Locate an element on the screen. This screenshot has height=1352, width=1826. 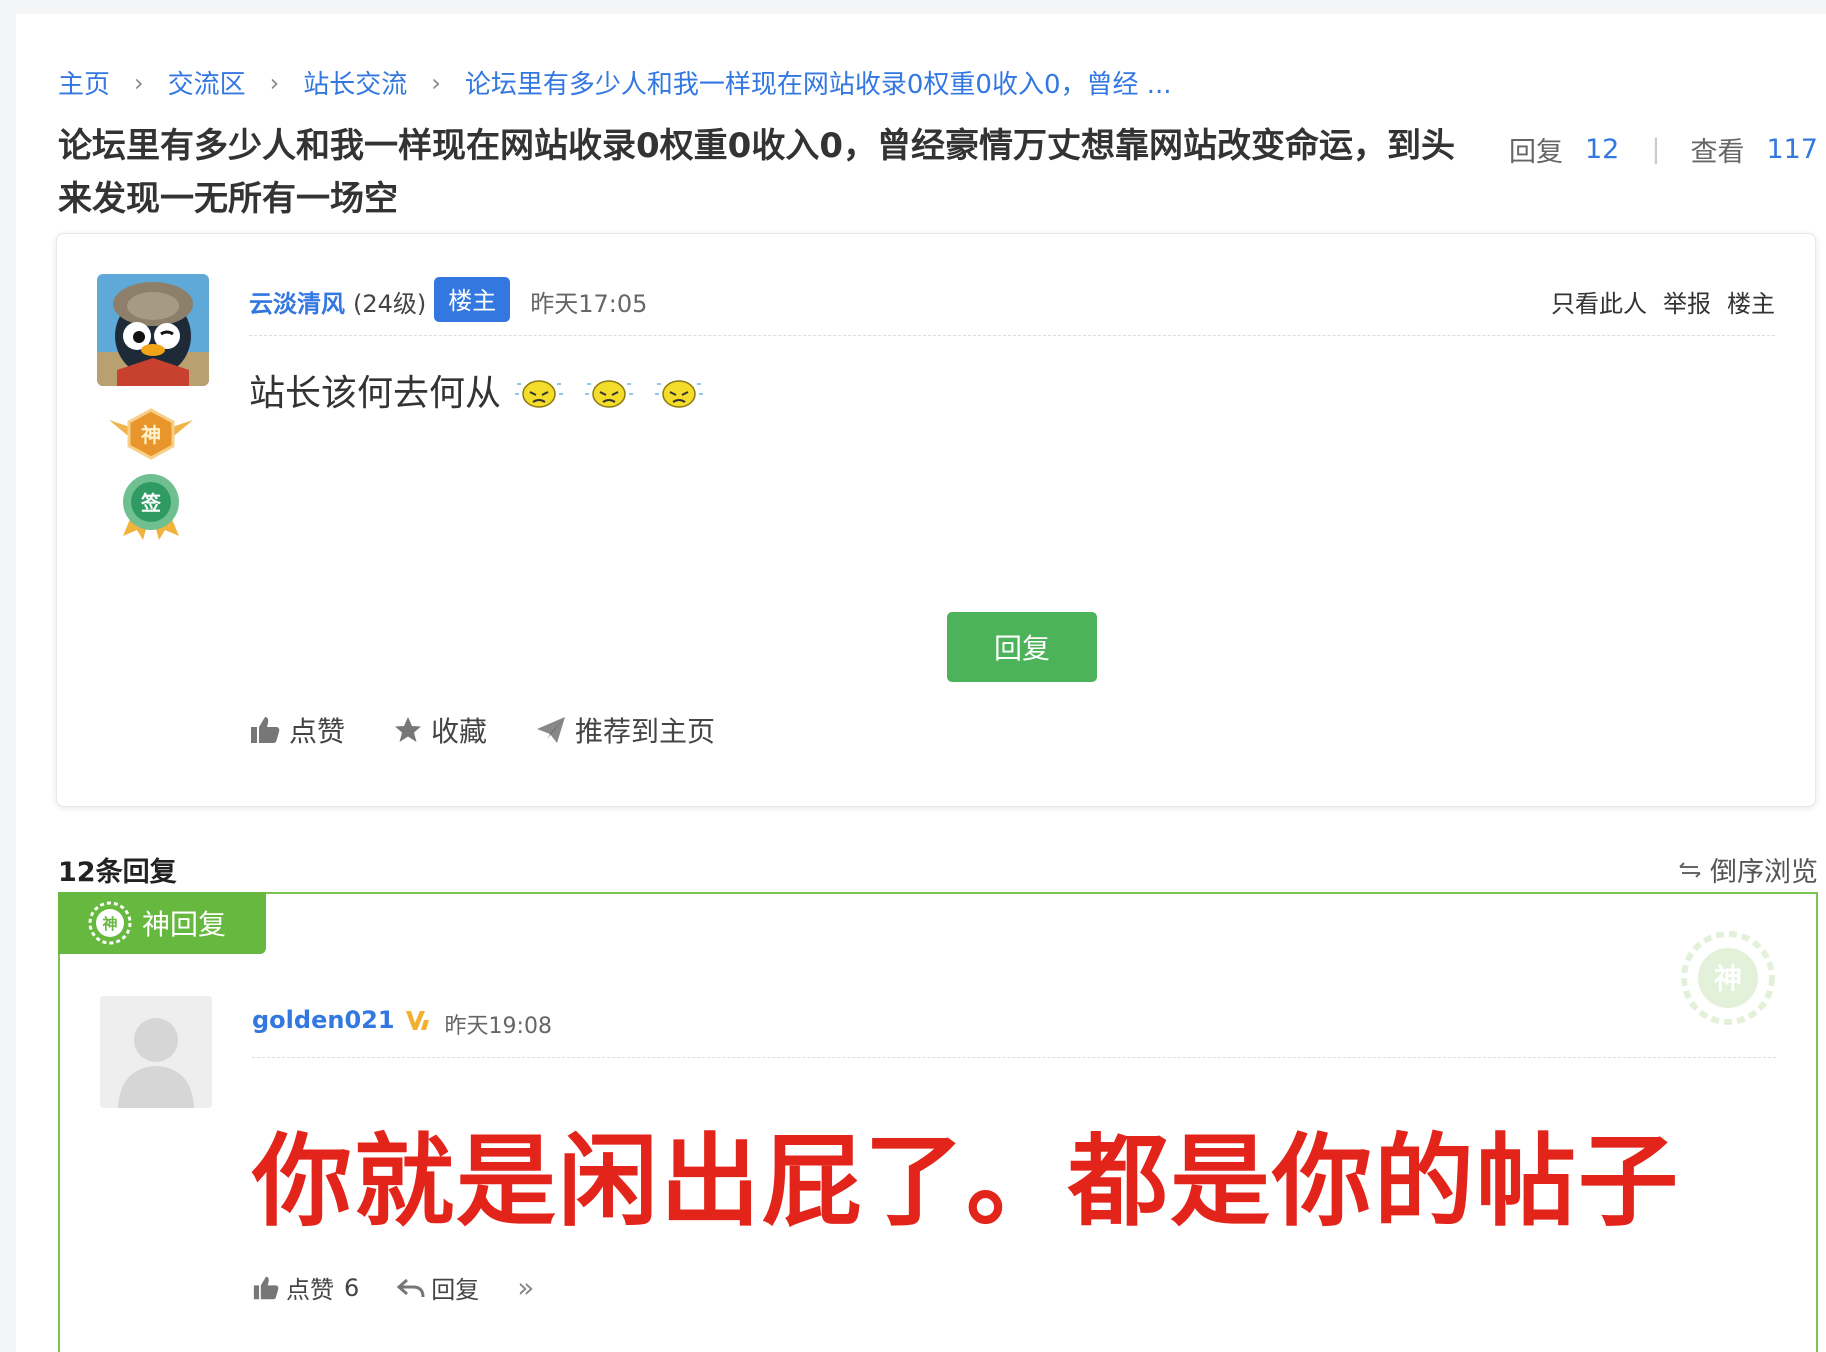
swap-arrows-icon is located at coordinates (1690, 869).